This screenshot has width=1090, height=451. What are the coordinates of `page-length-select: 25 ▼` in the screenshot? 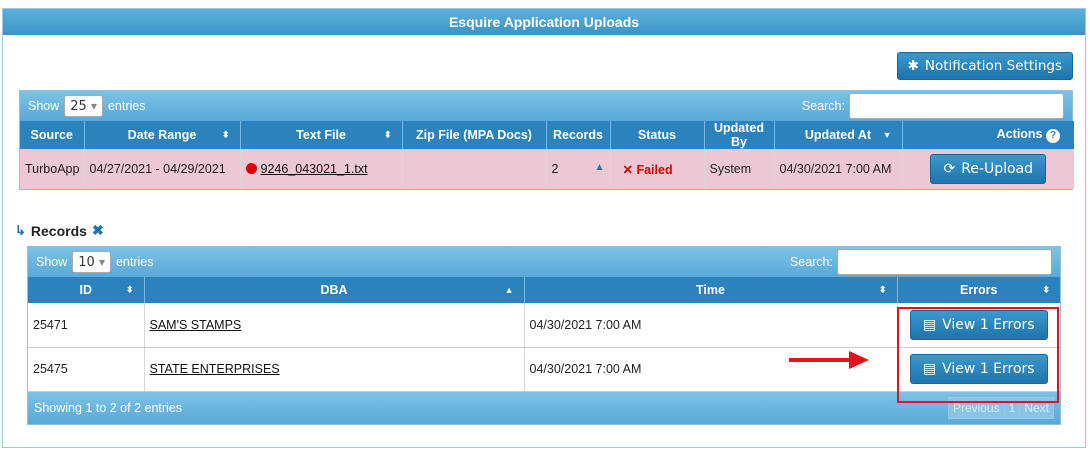 It's located at (83, 106).